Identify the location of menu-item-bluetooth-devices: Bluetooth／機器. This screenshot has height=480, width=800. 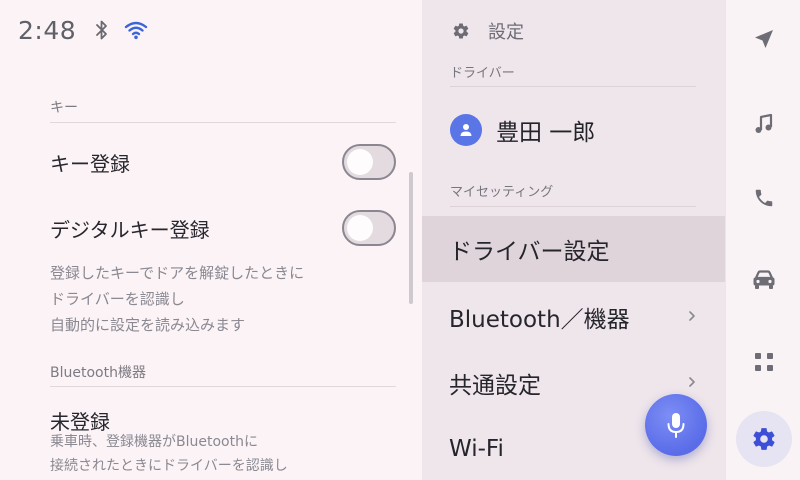
(573, 317).